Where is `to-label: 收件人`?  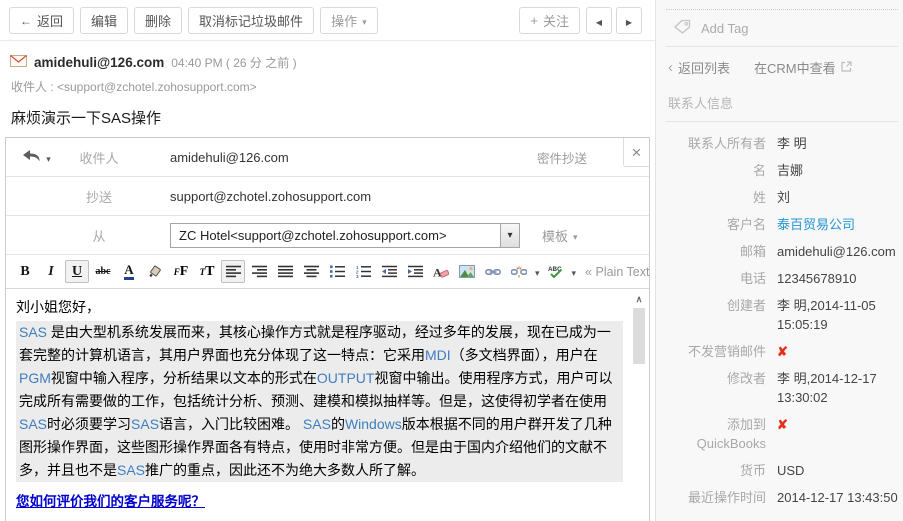 to-label: 收件人 is located at coordinates (99, 158).